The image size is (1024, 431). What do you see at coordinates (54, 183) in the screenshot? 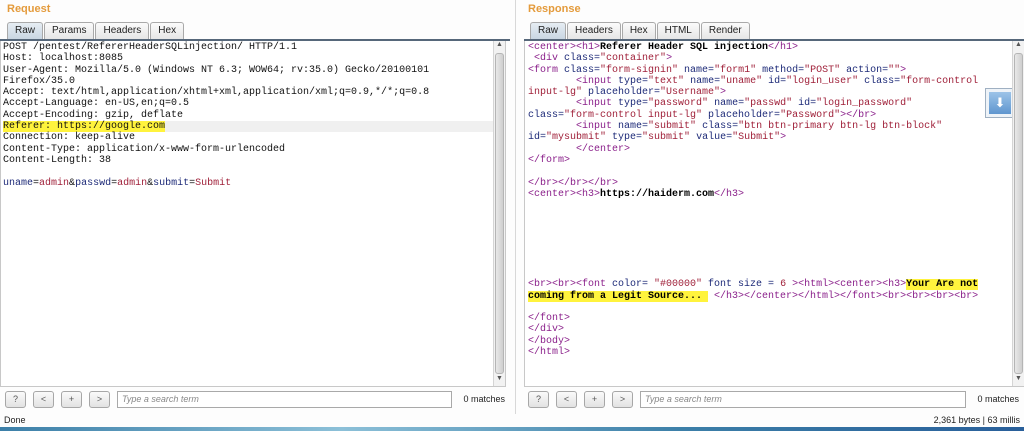
I see `body-token: admin` at bounding box center [54, 183].